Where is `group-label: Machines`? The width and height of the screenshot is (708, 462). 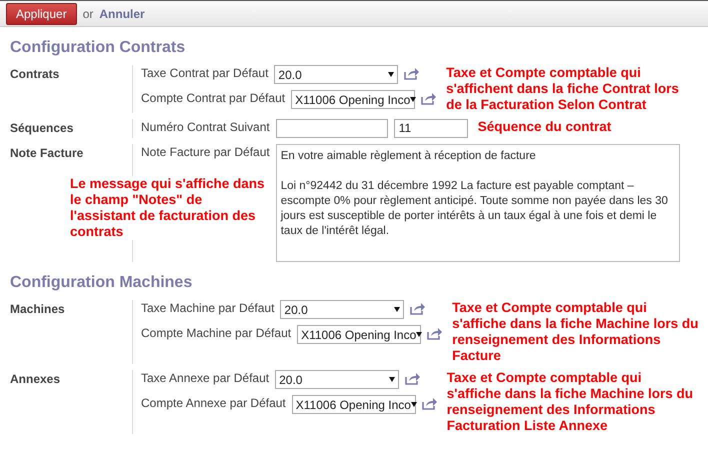 group-label: Machines is located at coordinates (37, 309).